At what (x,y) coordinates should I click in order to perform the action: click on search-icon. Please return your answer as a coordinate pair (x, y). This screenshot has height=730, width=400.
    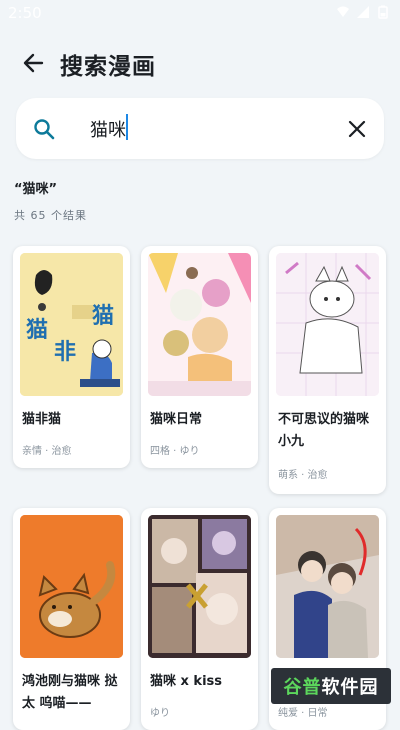
    Looking at the image, I should click on (44, 129).